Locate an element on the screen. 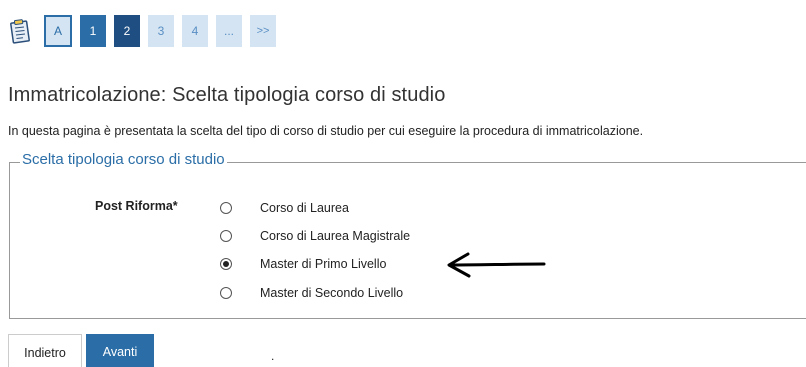 This screenshot has height=367, width=806. step-1: 1 is located at coordinates (93, 31).